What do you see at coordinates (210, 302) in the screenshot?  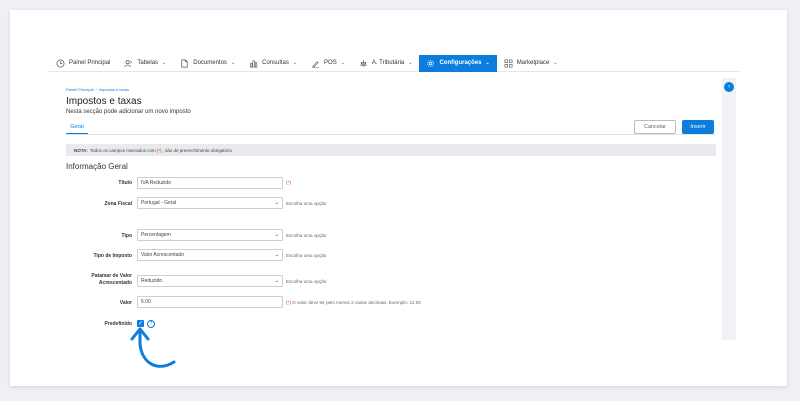 I see `valor-input: 6.00` at bounding box center [210, 302].